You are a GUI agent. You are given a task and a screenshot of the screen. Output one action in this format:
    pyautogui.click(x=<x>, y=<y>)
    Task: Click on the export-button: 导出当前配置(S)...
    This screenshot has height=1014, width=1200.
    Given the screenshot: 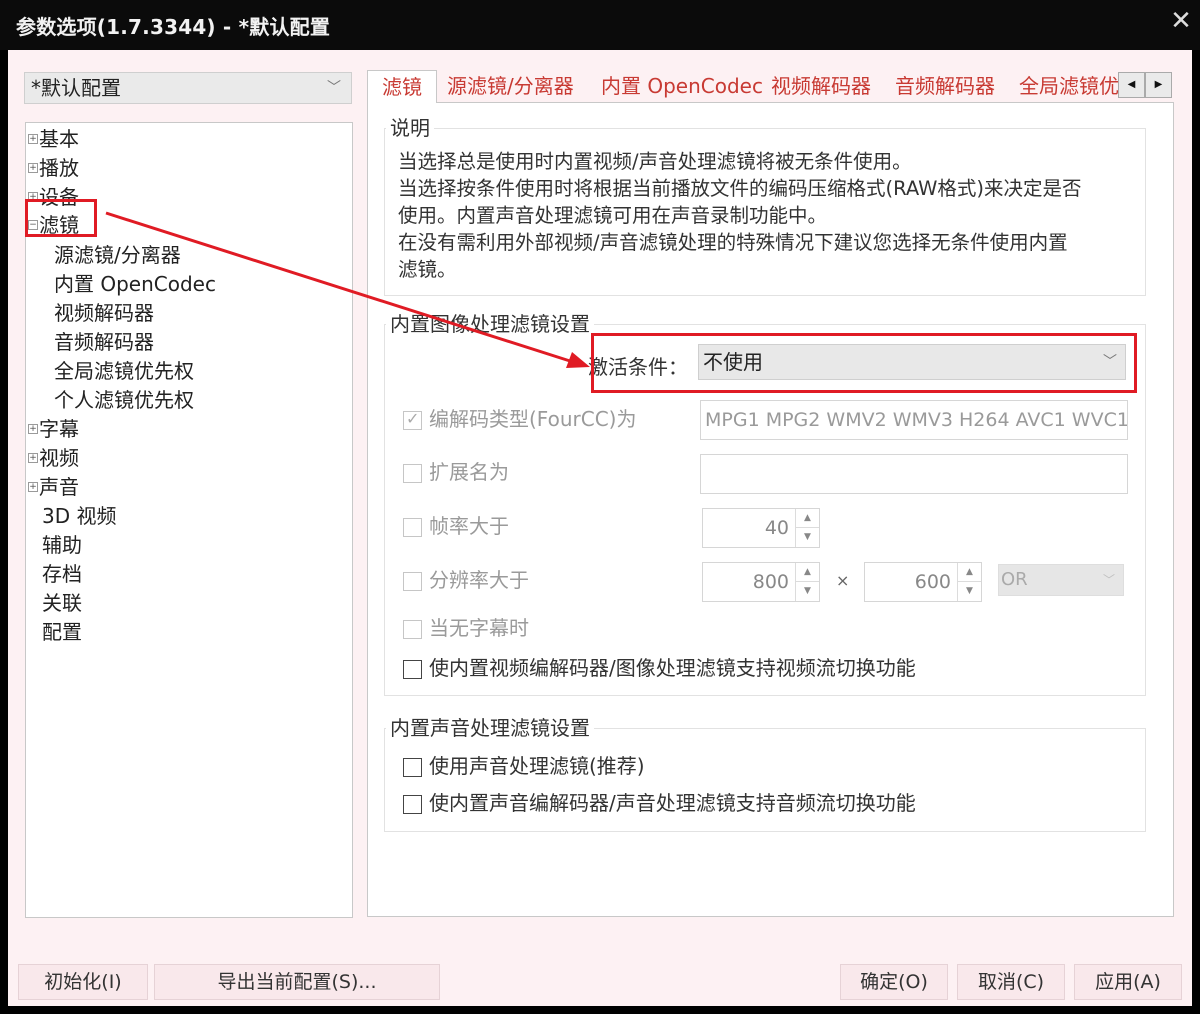 What is the action you would take?
    pyautogui.click(x=297, y=982)
    